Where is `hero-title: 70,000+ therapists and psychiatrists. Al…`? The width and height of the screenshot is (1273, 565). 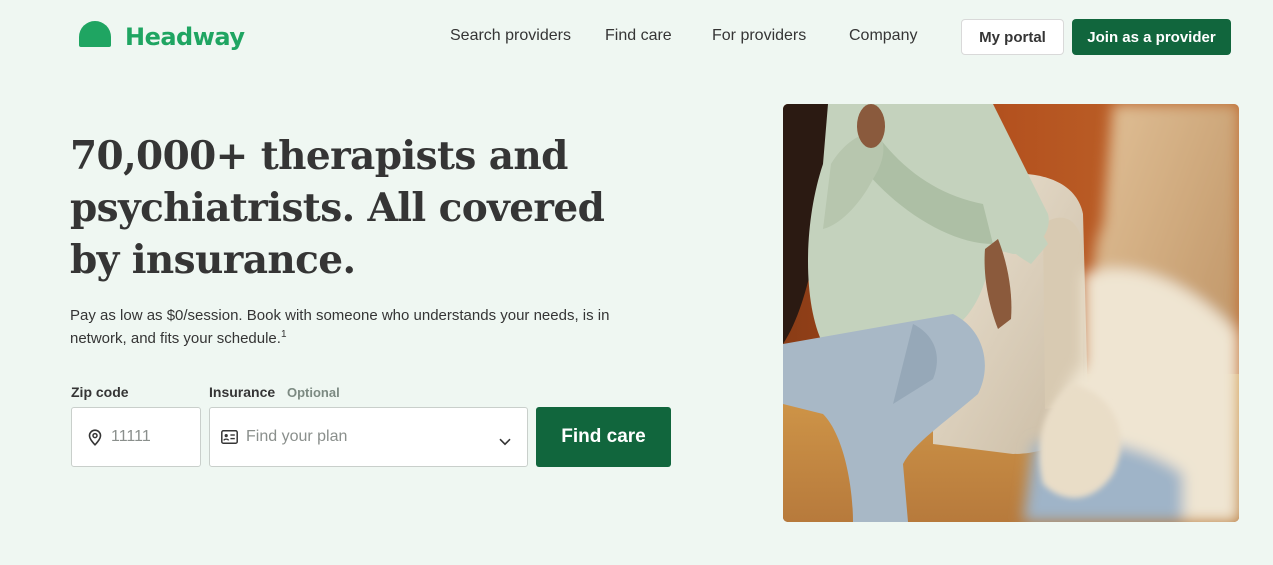 hero-title: 70,000+ therapists and psychiatrists. Al… is located at coordinates (337, 208).